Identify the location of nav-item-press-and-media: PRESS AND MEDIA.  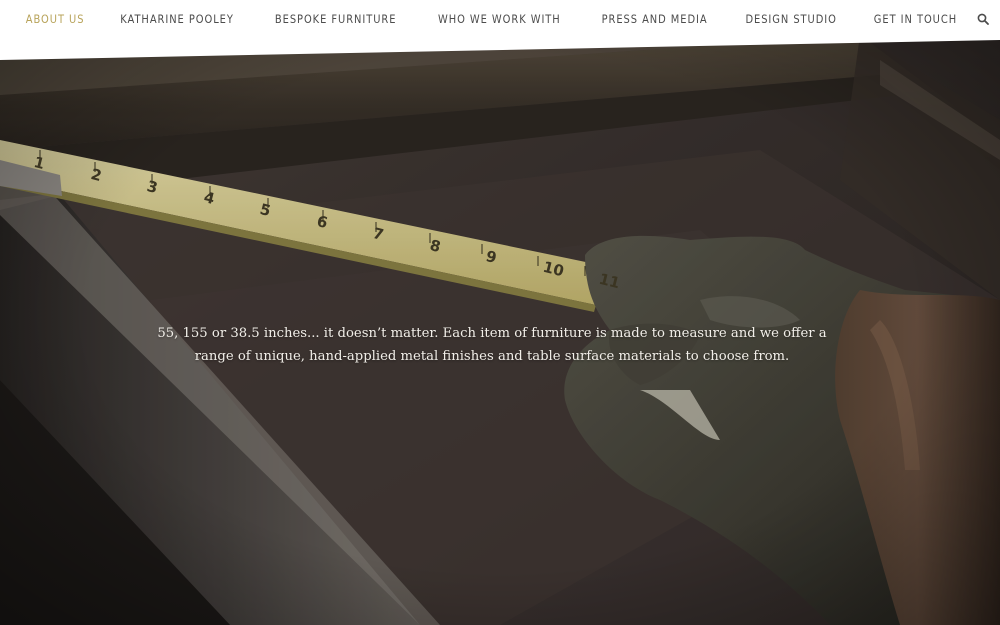
(654, 19).